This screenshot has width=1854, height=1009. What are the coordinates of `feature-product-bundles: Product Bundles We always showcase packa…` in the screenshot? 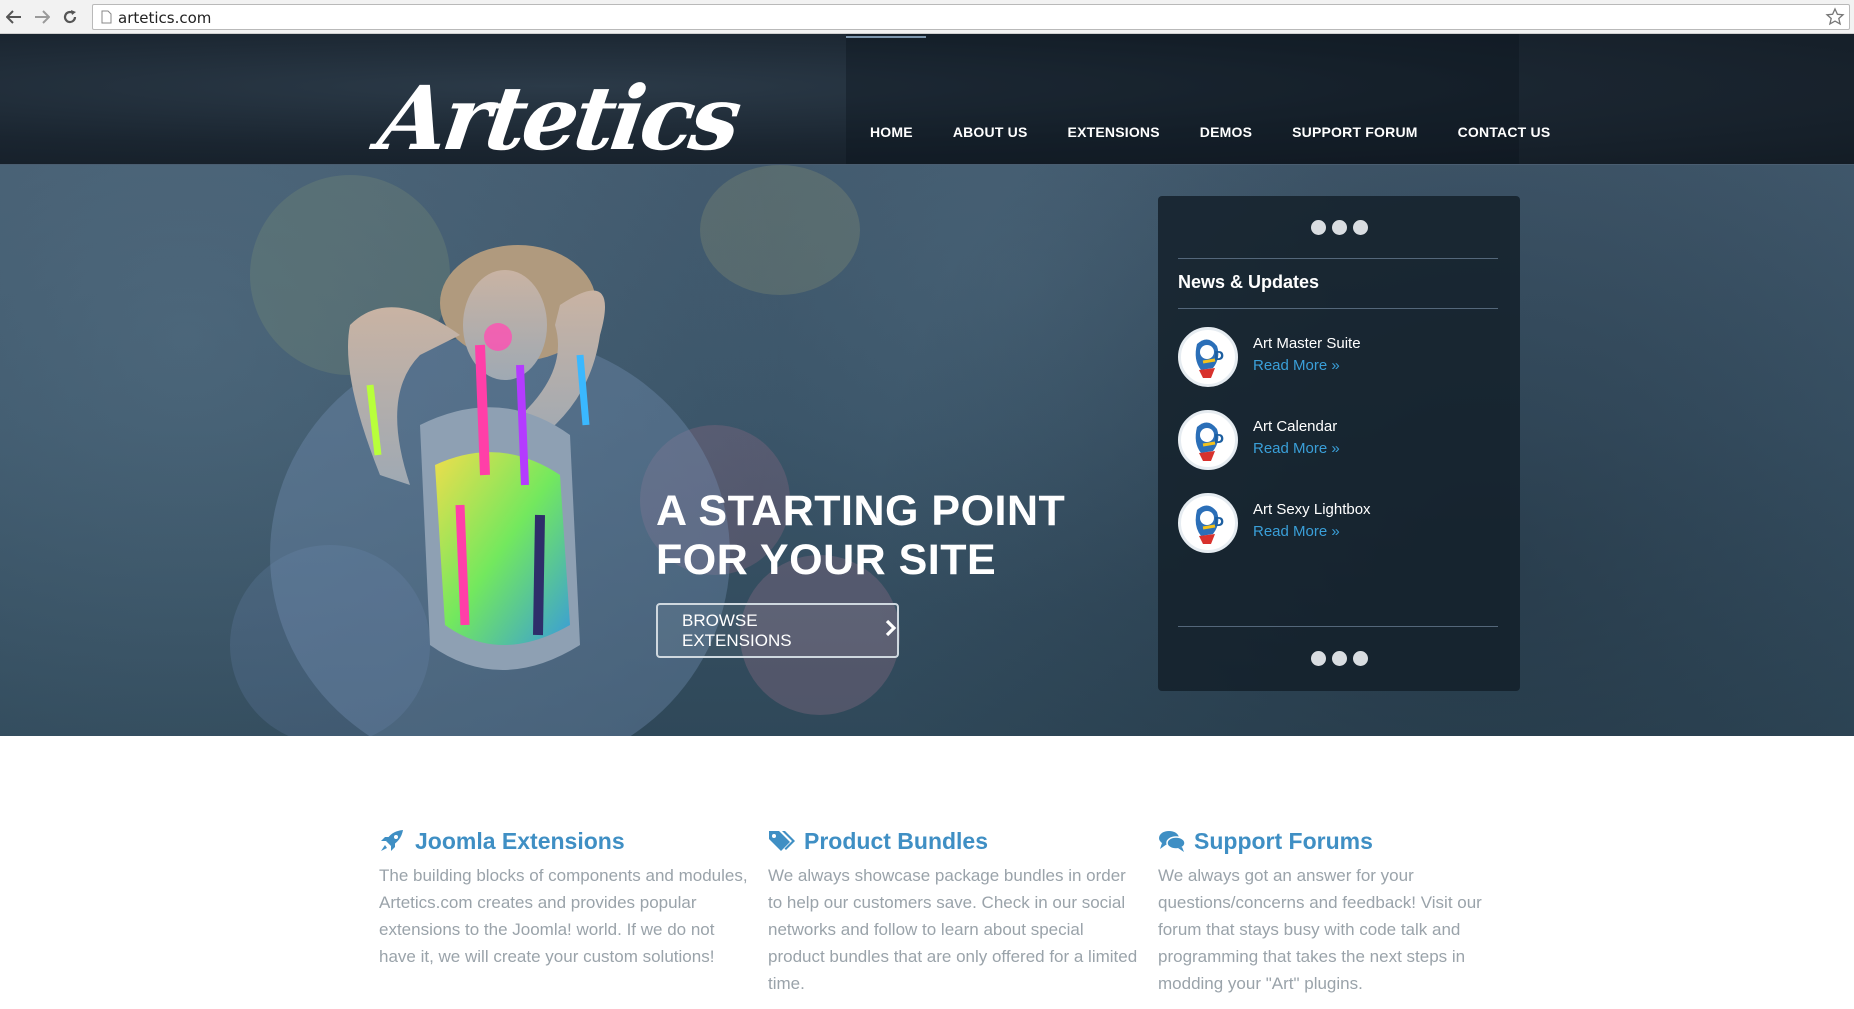 It's located at (953, 911).